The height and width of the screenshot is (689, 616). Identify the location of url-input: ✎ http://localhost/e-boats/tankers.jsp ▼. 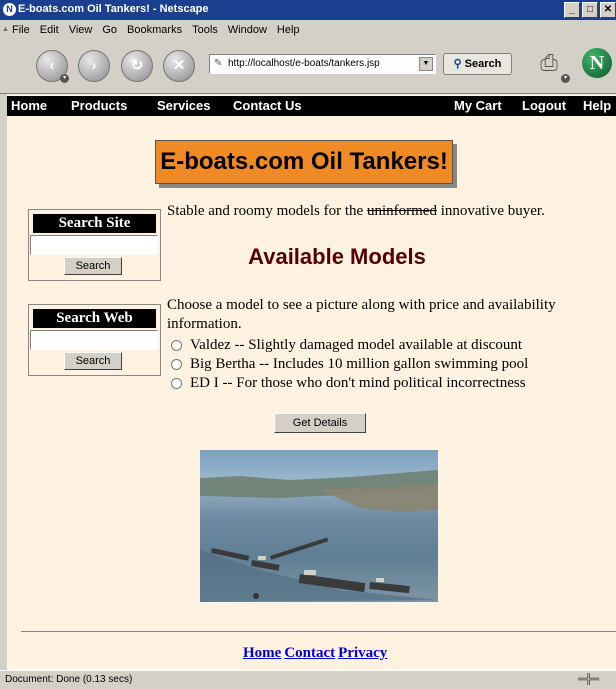
(322, 64).